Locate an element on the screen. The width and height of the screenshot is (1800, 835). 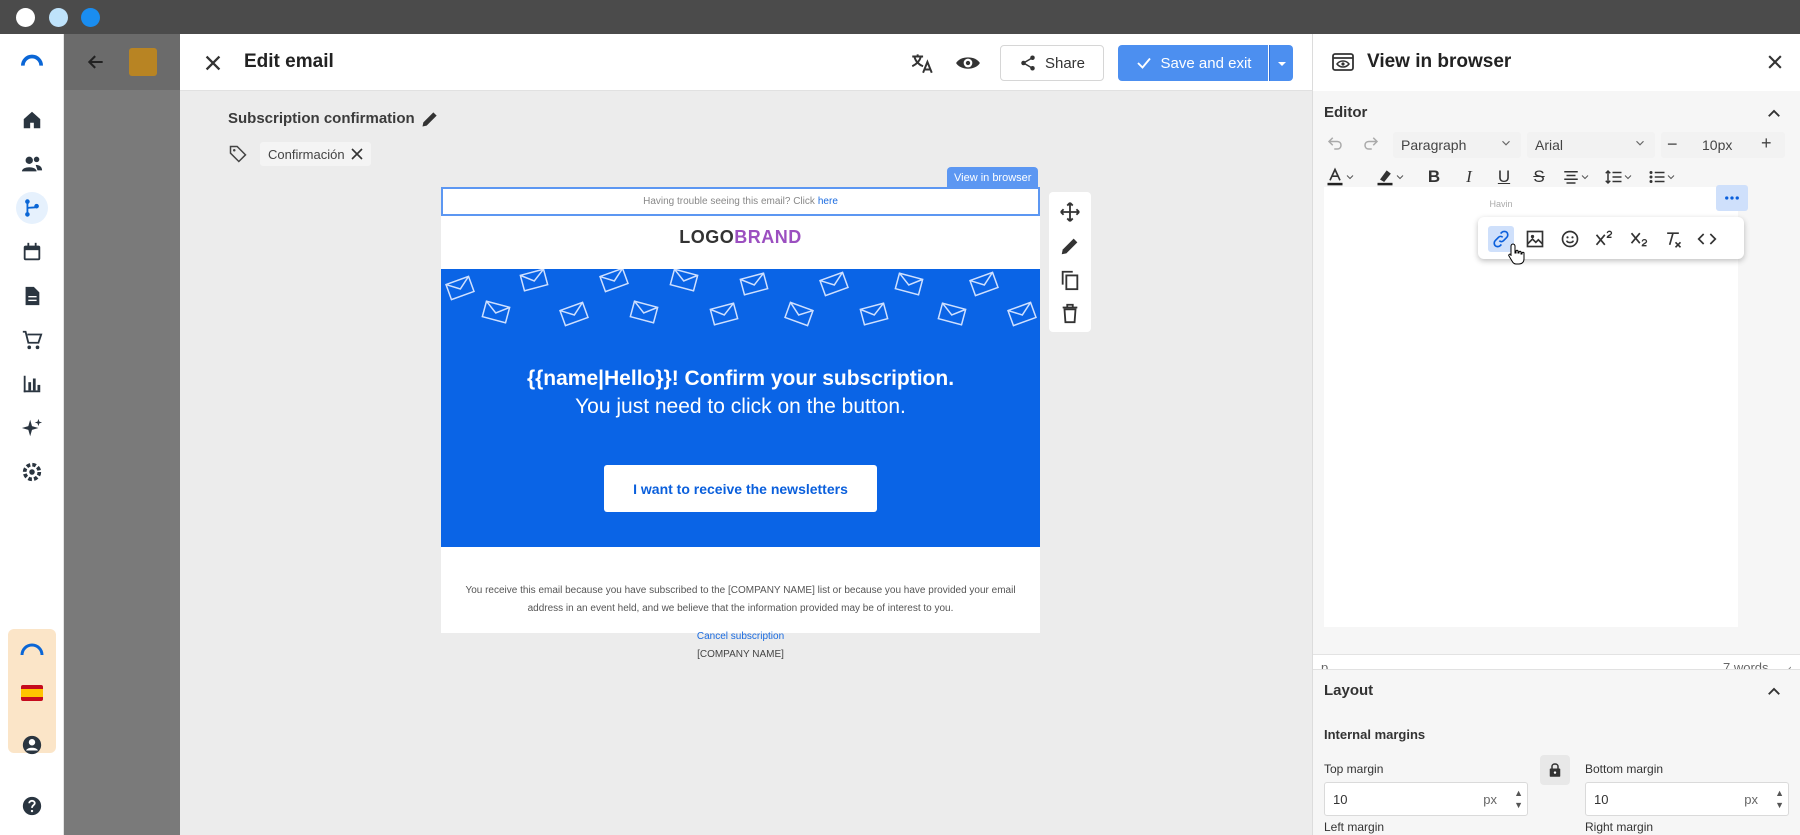
font-size-value: 10px is located at coordinates (1717, 145).